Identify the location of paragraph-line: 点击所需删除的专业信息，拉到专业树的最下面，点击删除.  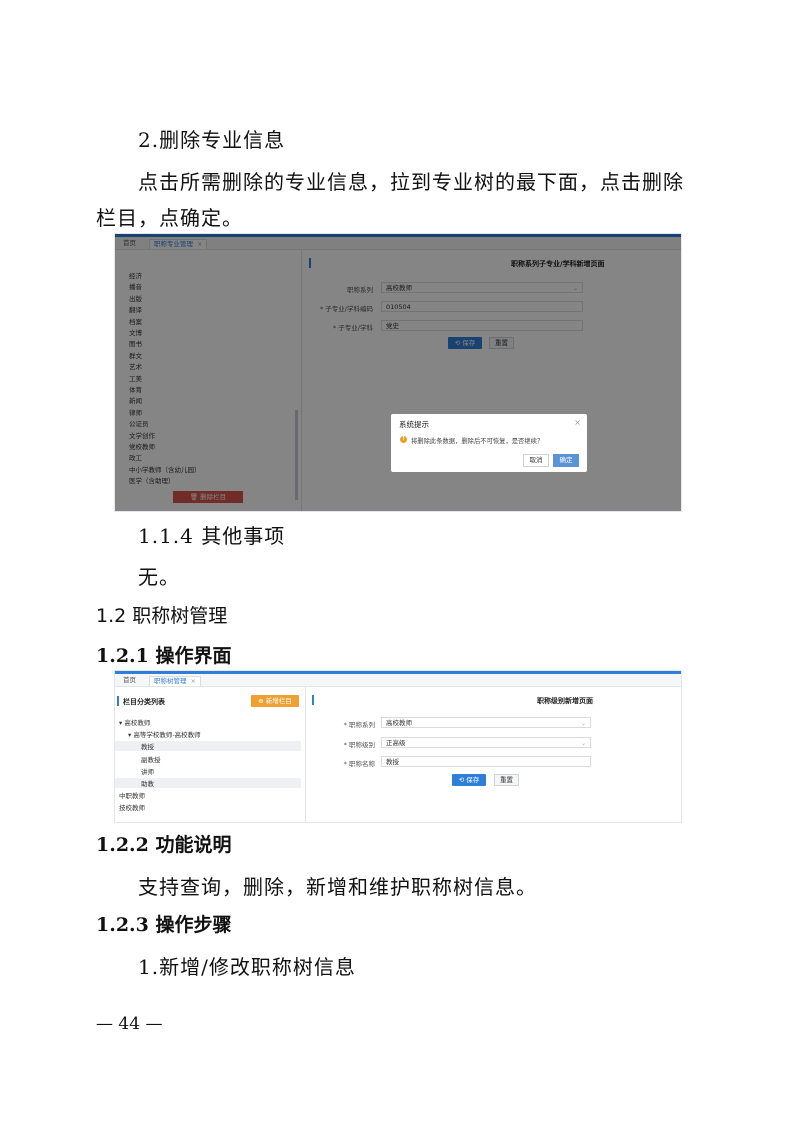
(411, 182).